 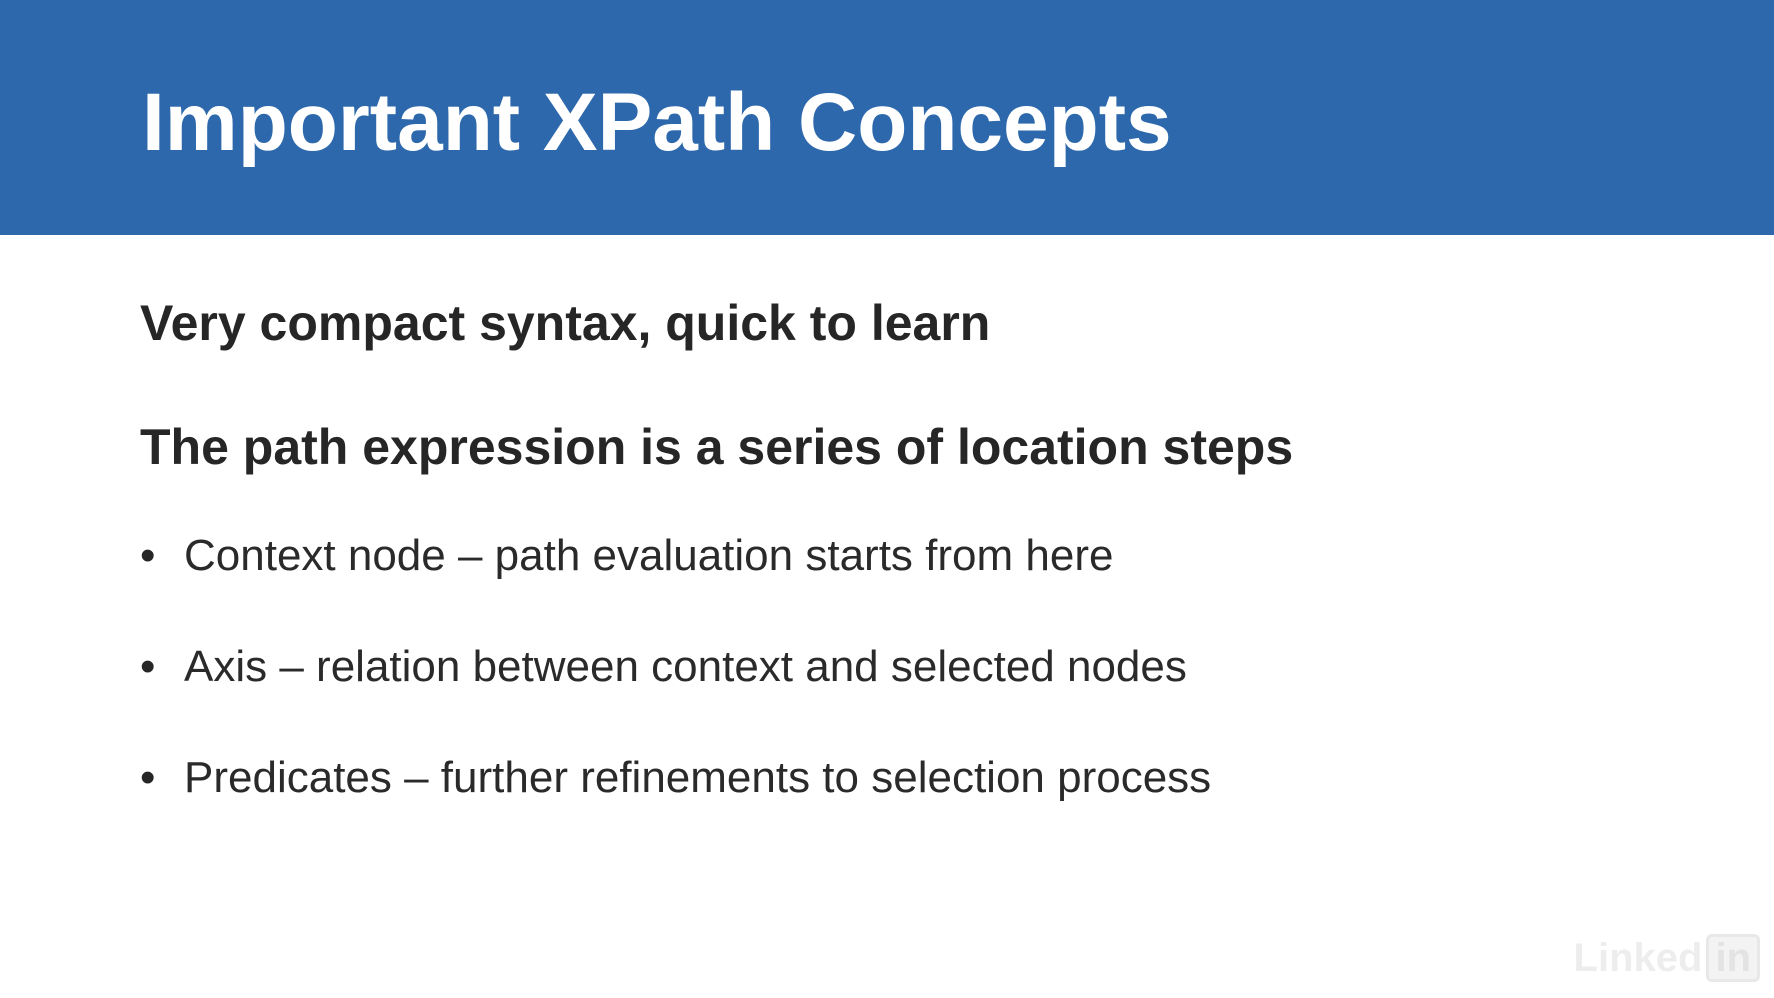 I want to click on heading-compact-syntax: Very compact syntax, quick to learn, so click(x=565, y=323).